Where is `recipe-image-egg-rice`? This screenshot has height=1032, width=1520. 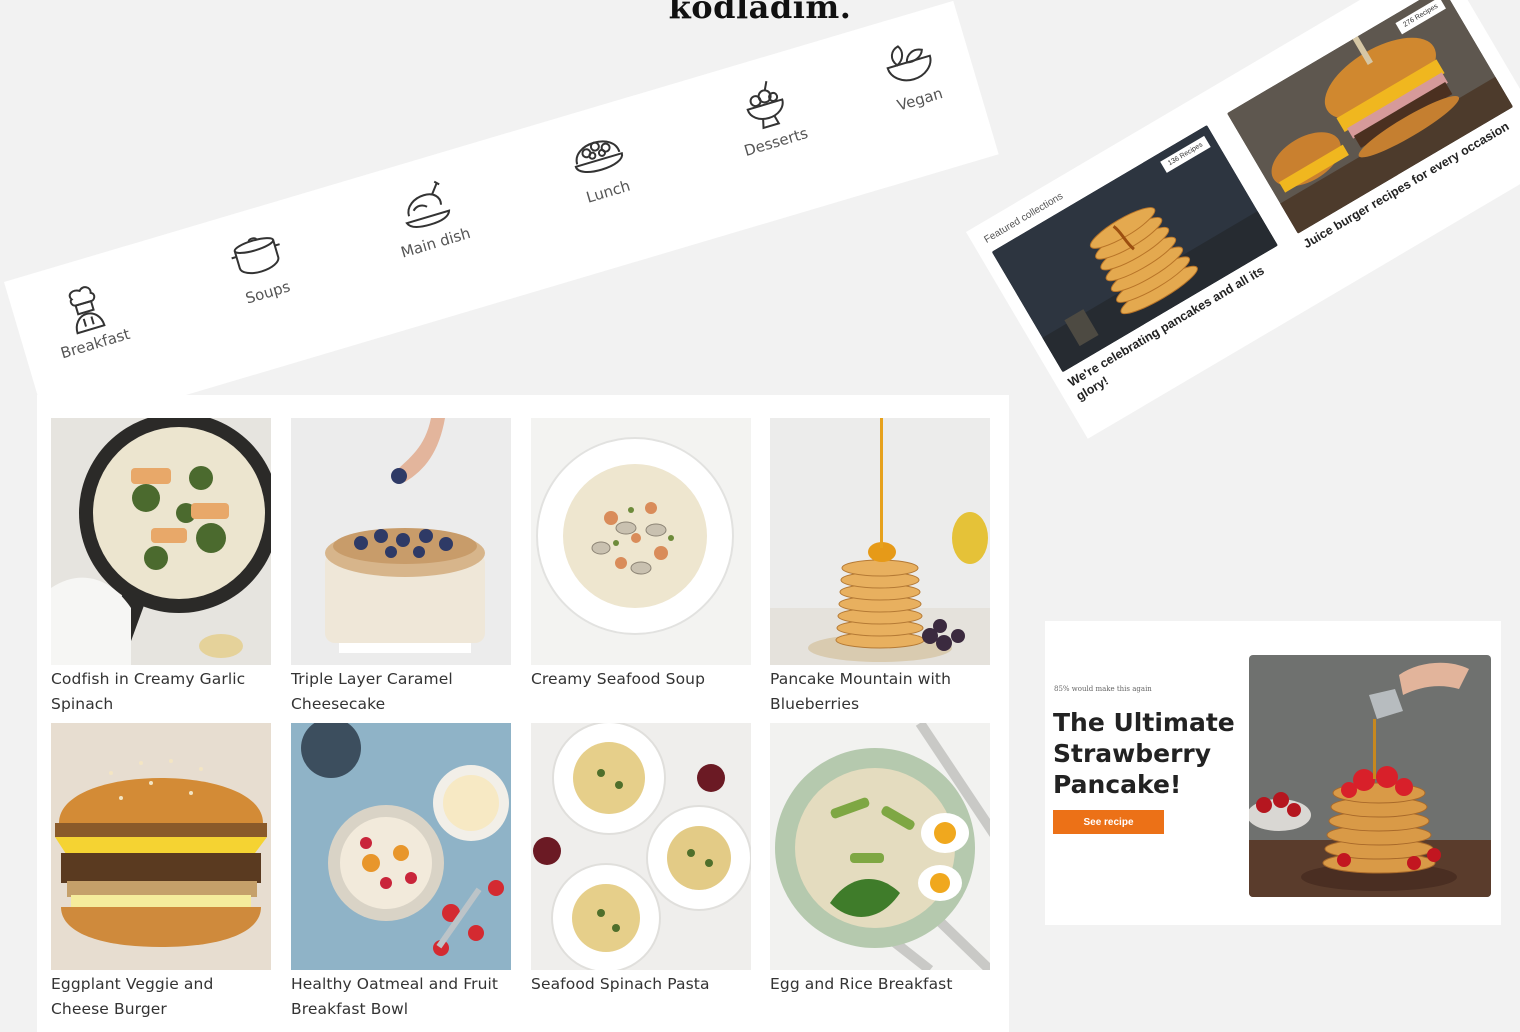
recipe-image-egg-rice is located at coordinates (880, 846).